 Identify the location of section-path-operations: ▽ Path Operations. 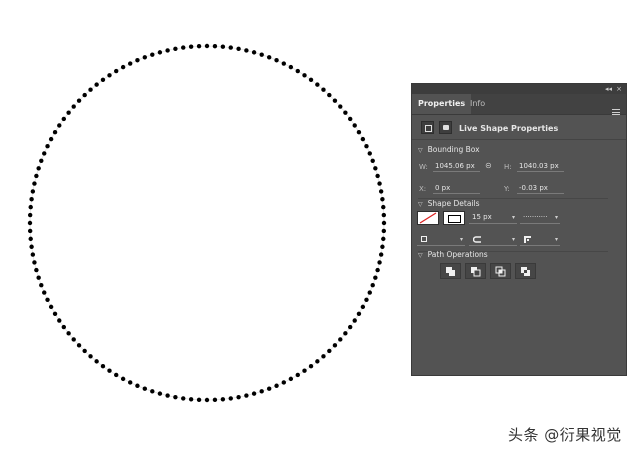
(453, 254).